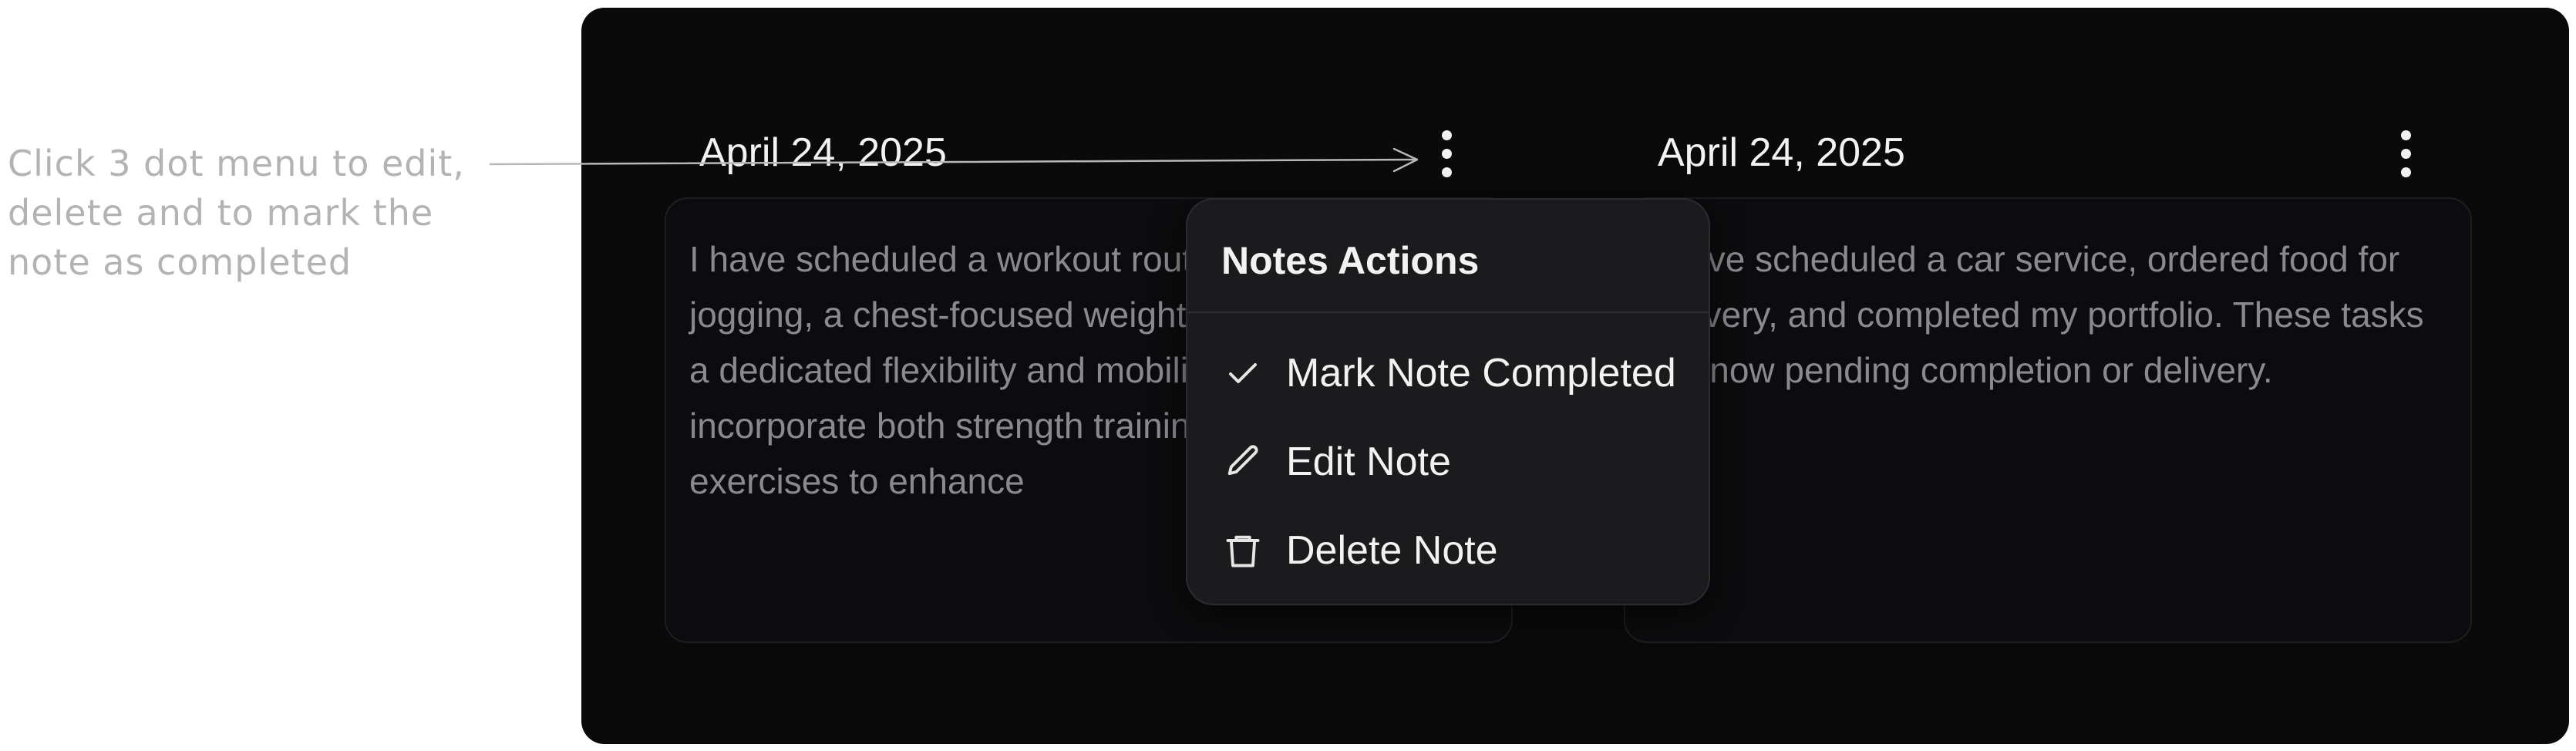 This screenshot has width=2576, height=751. Describe the element at coordinates (1242, 373) in the screenshot. I see `check-icon` at that location.